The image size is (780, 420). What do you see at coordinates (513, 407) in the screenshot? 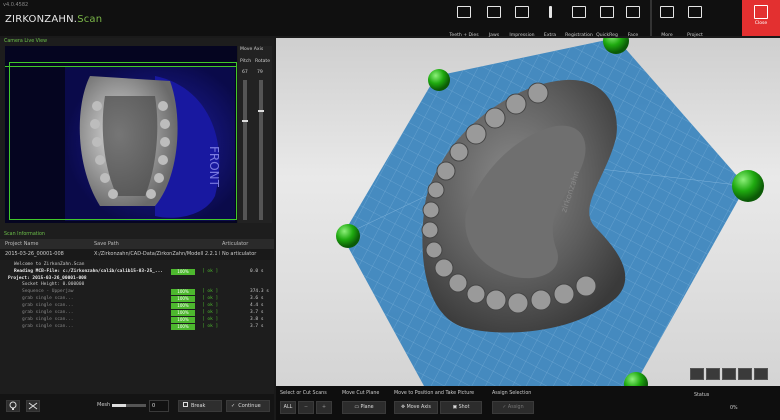
I see `assign-button: ✓ Assign` at bounding box center [513, 407].